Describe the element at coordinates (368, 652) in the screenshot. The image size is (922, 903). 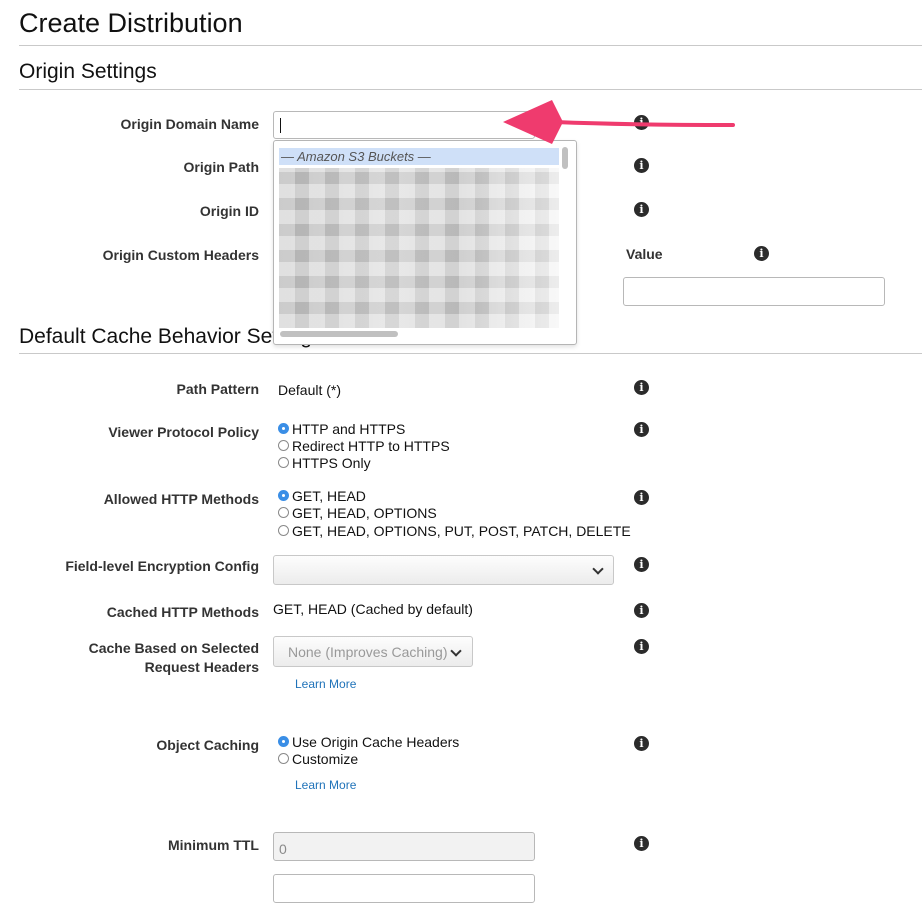
I see `select-value: None (Improves Caching)` at that location.